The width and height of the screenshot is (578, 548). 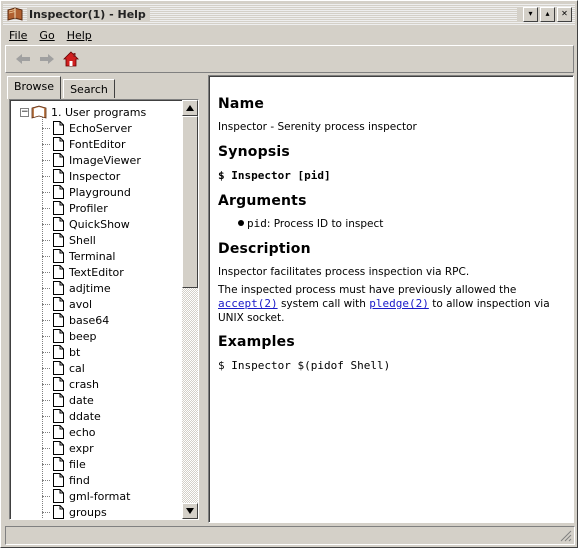 What do you see at coordinates (34, 87) in the screenshot?
I see `tab-browse: Browse` at bounding box center [34, 87].